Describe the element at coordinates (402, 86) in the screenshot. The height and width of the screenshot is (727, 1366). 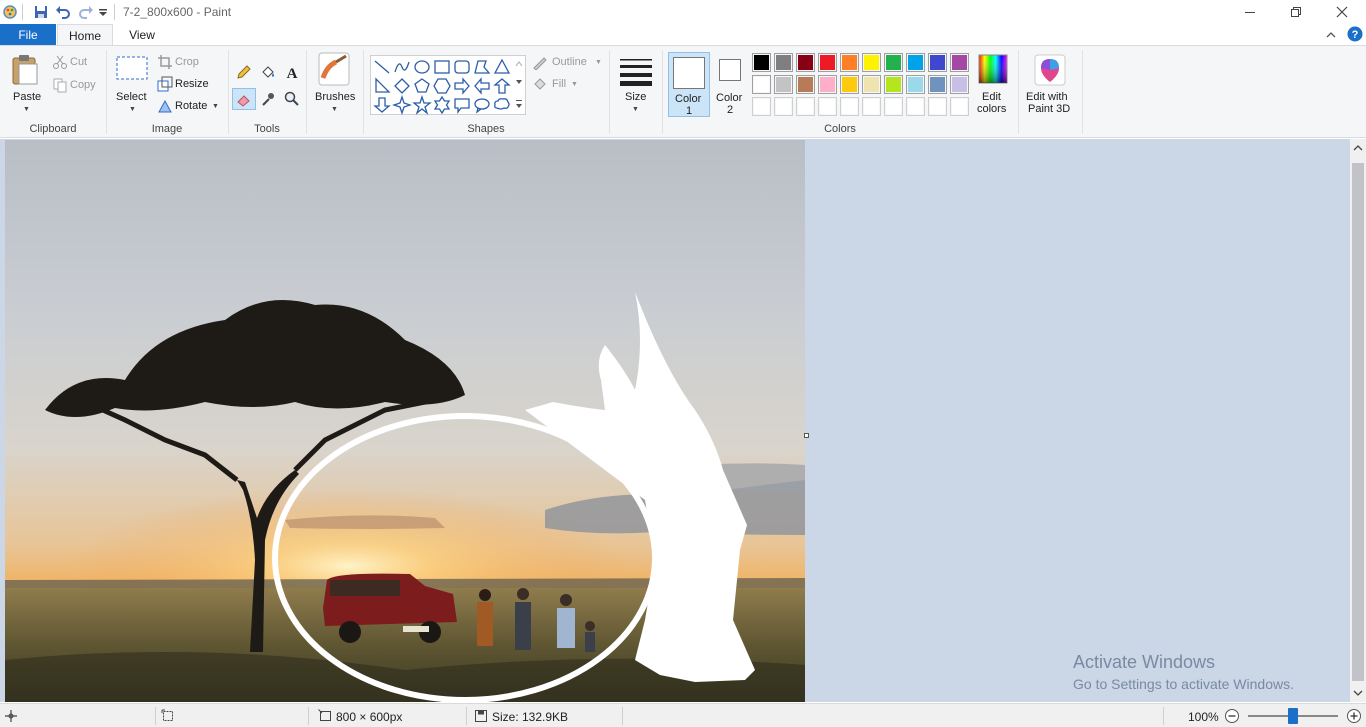
I see `diamond-shape-icon` at that location.